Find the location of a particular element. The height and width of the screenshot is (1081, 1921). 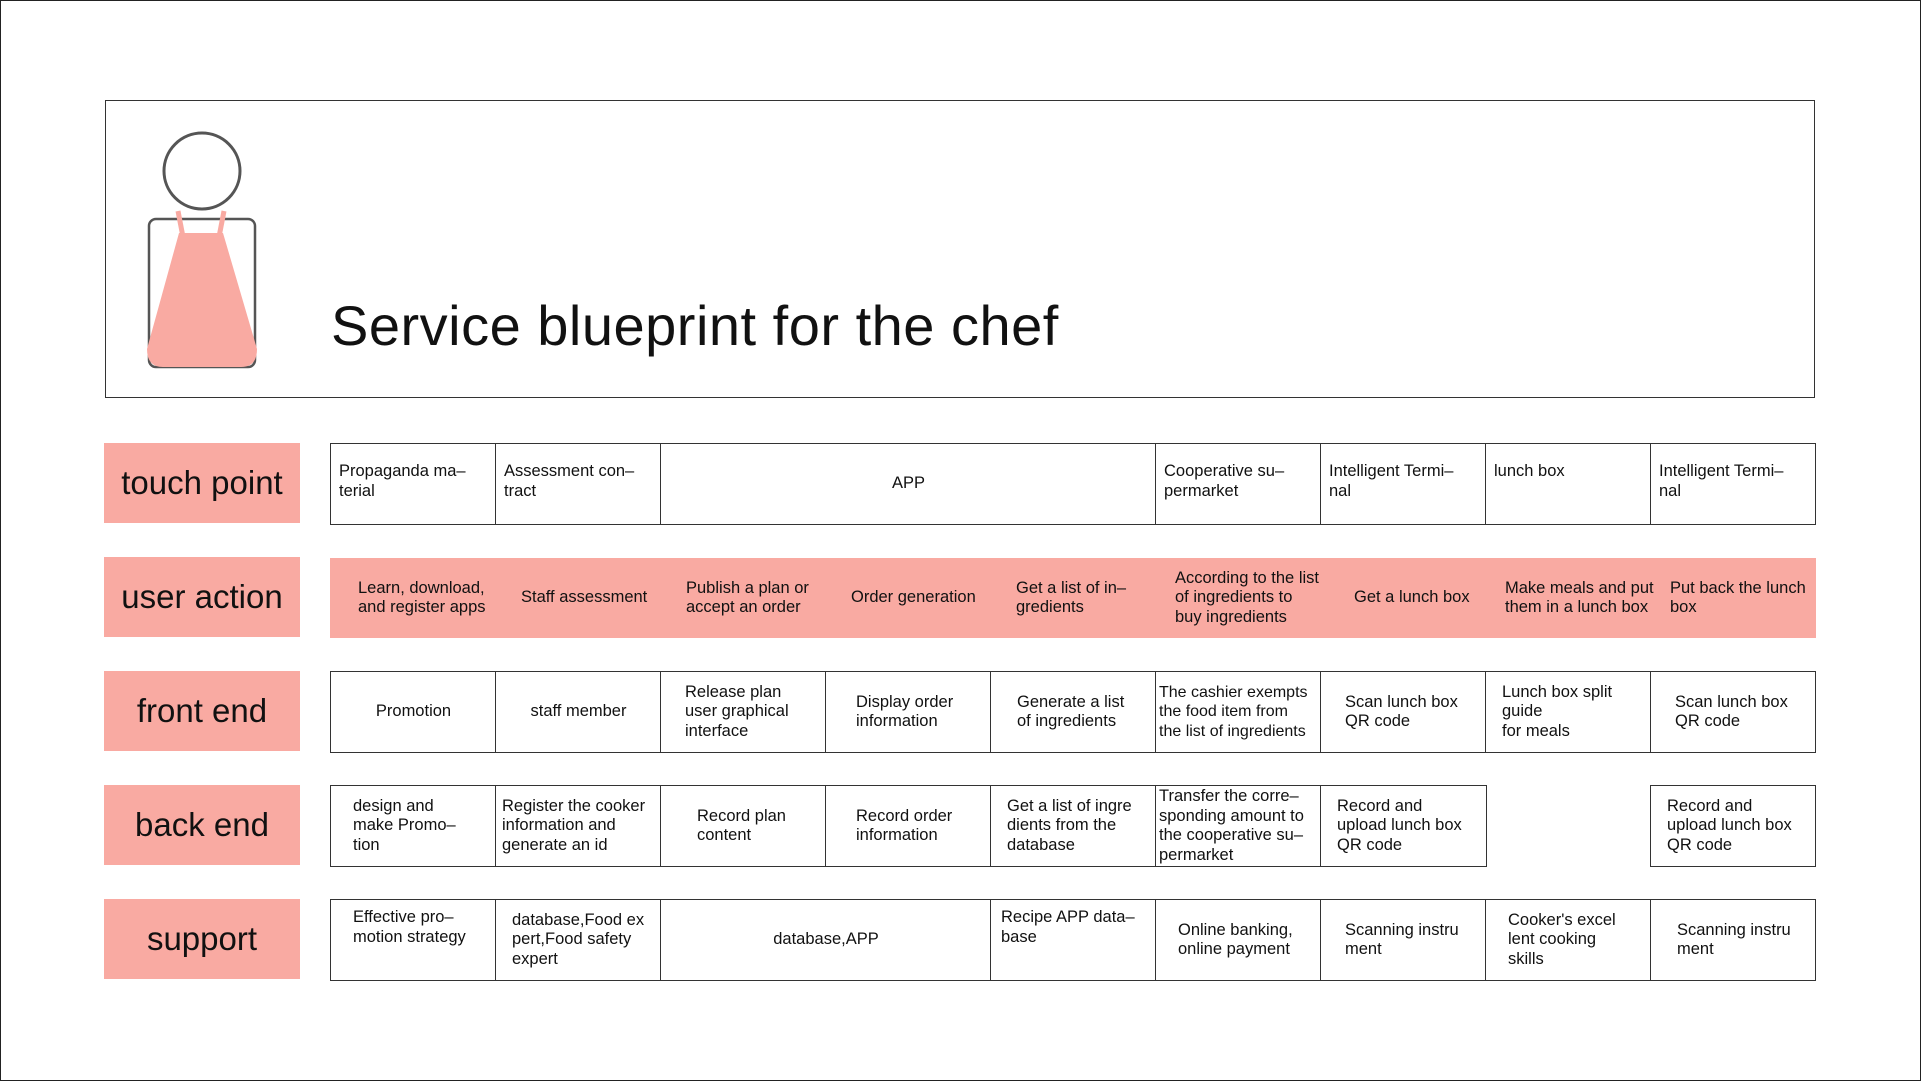

user-action-step: Get a list of in– gredients is located at coordinates (1080, 598).